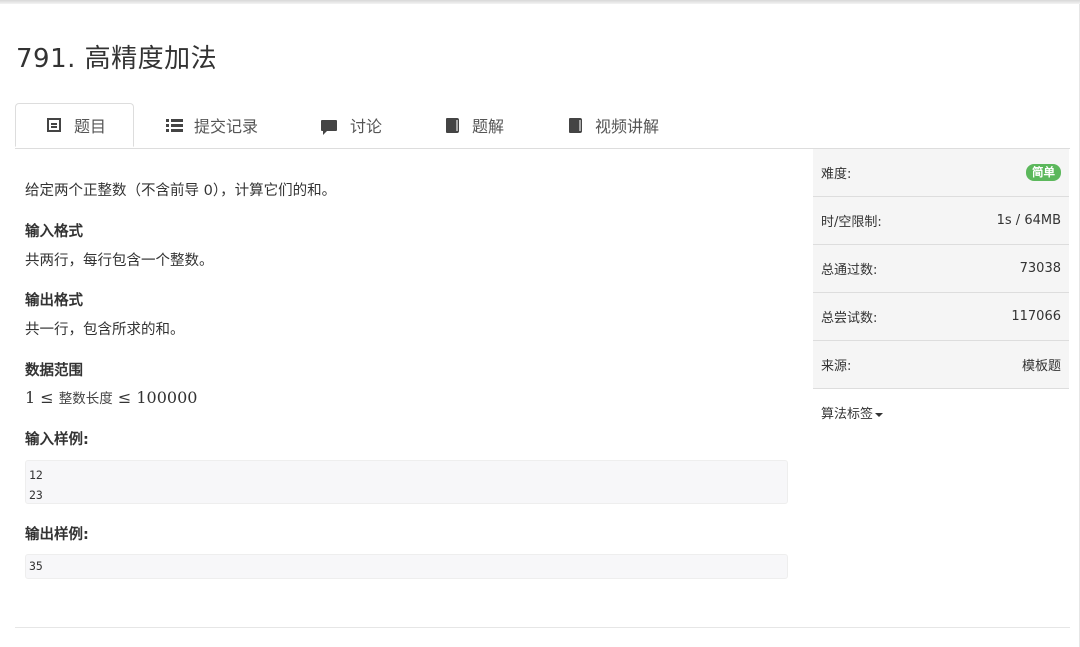  Describe the element at coordinates (54, 301) in the screenshot. I see `output-format-heading: 输出格式` at that location.